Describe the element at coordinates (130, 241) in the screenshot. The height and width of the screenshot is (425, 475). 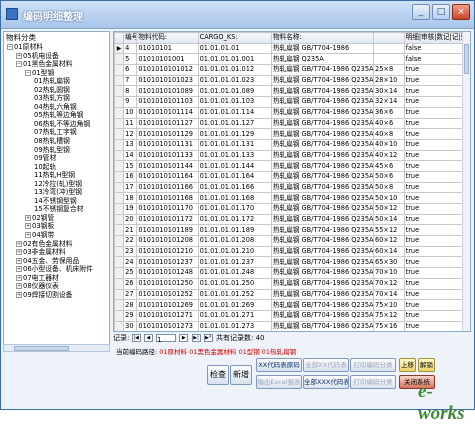
I see `cell-num: 22` at that location.